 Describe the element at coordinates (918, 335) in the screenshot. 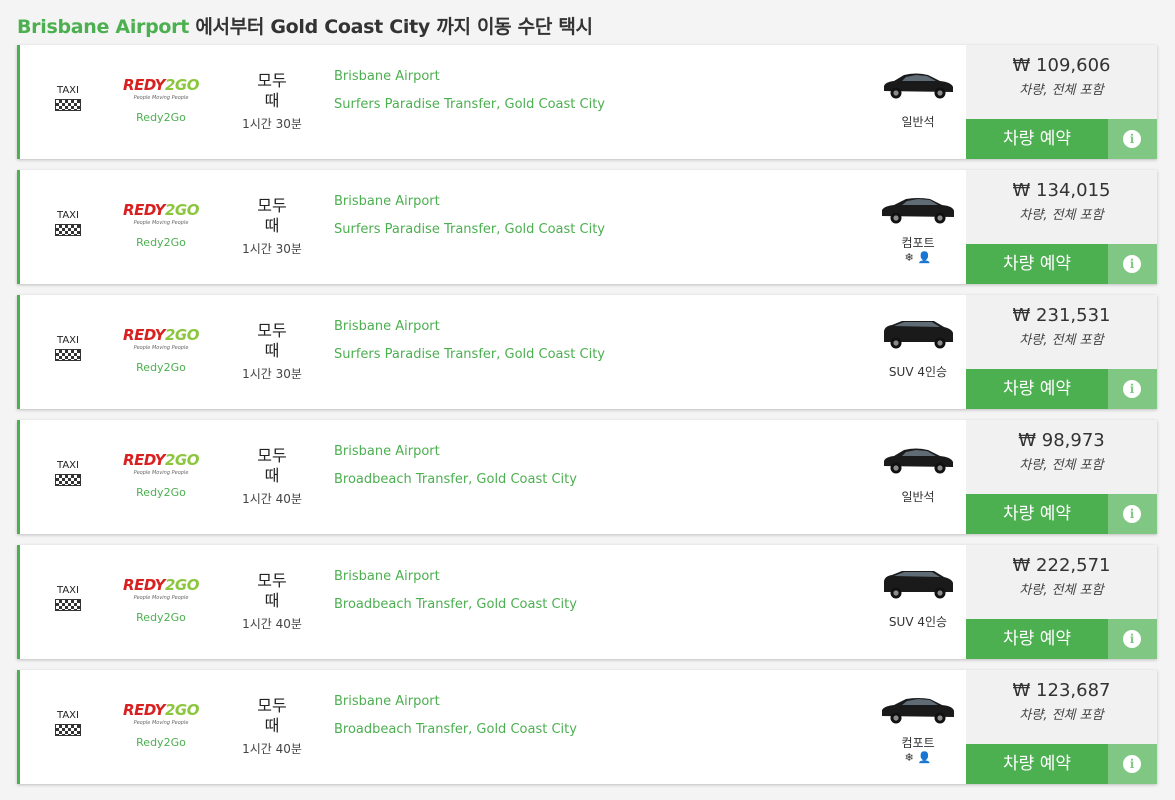

I see `suv-icon` at that location.